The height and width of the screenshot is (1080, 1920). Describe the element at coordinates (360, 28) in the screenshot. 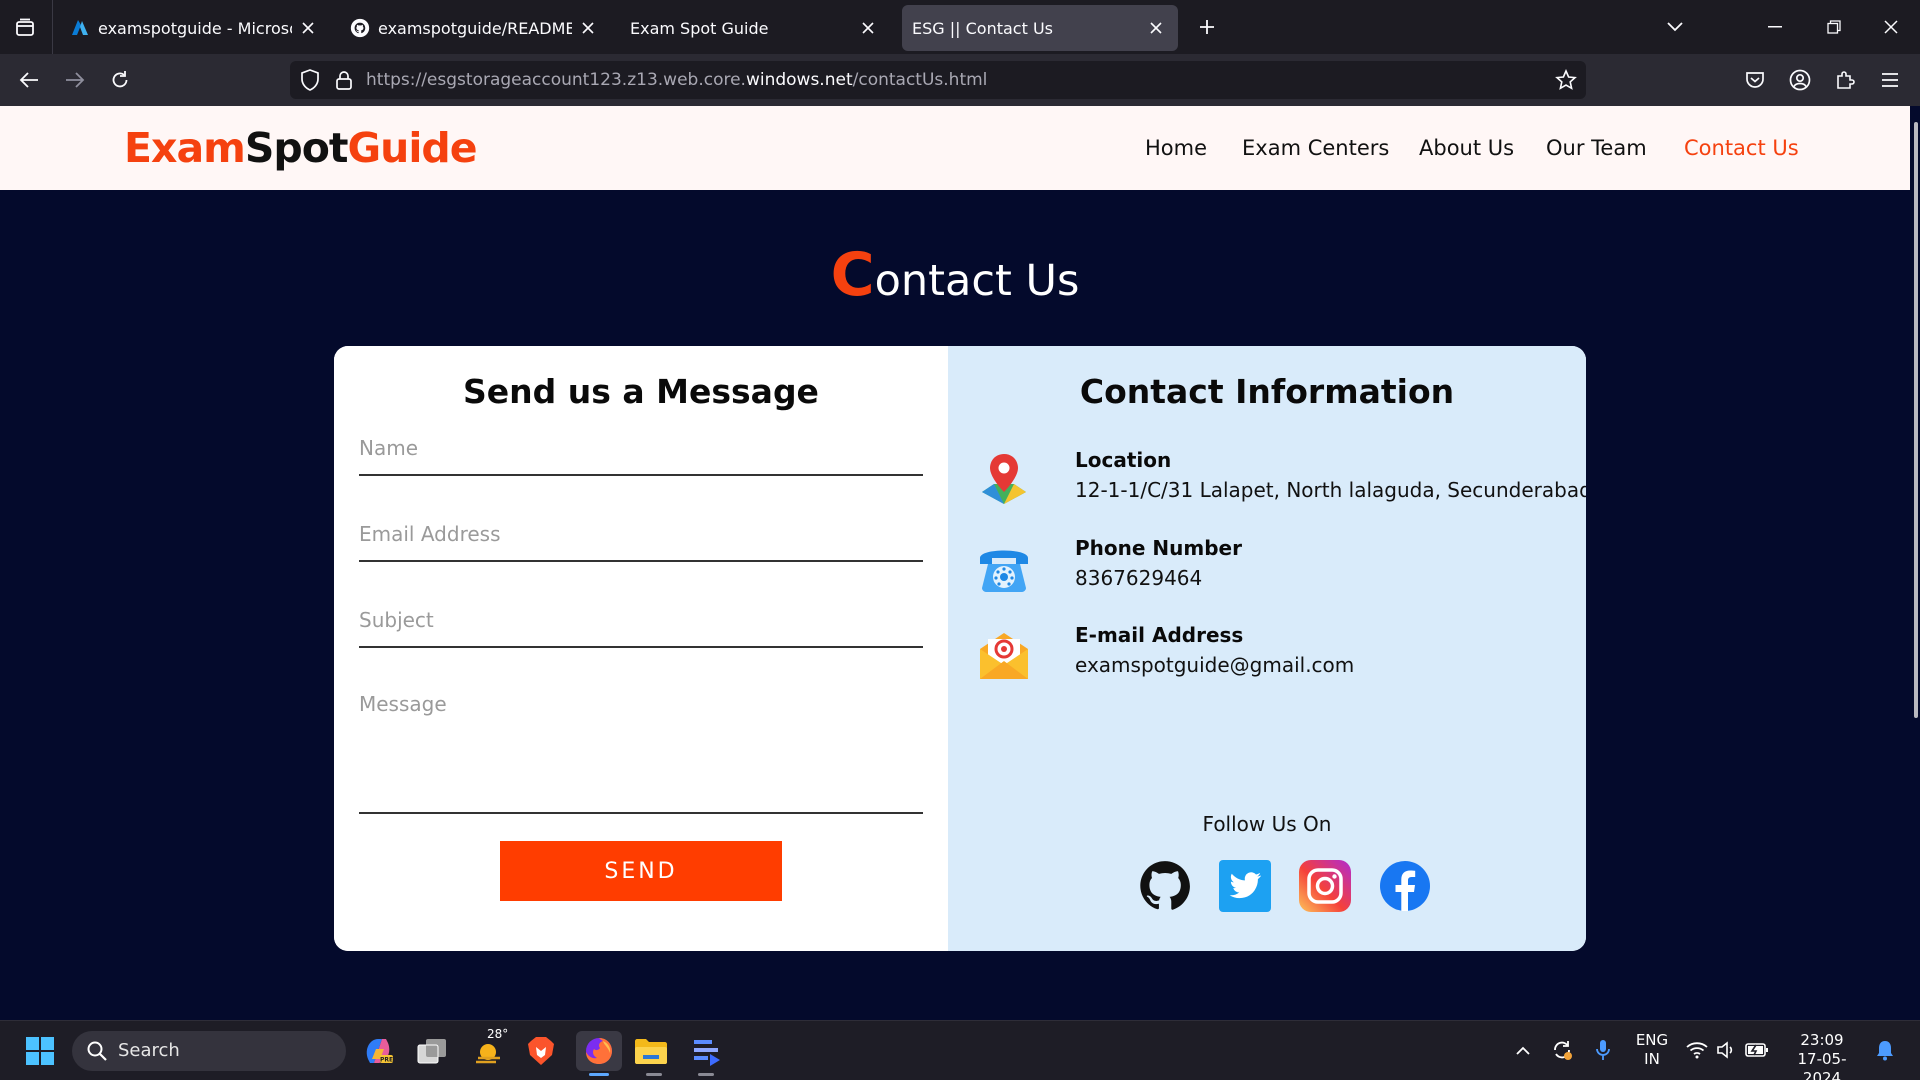

I see `github-icon` at that location.